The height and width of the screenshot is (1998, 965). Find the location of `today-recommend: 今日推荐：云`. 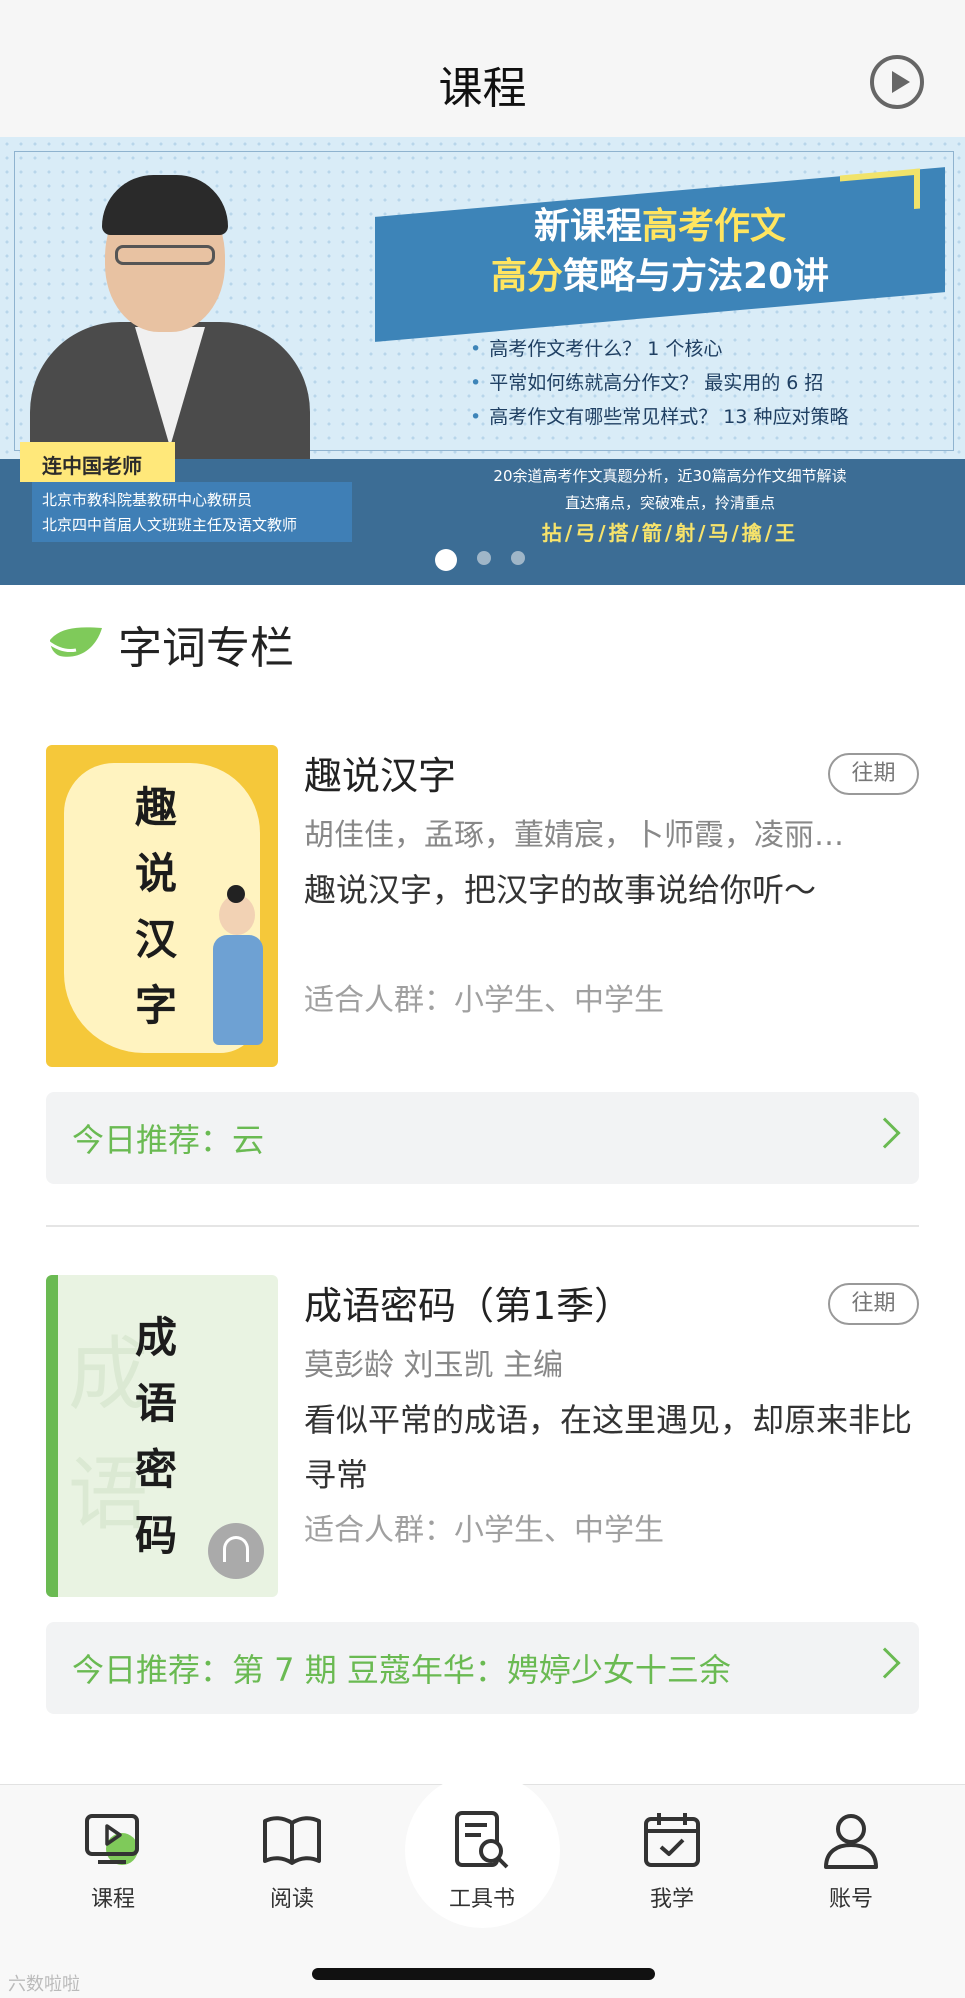

today-recommend: 今日推荐：云 is located at coordinates (482, 1138).